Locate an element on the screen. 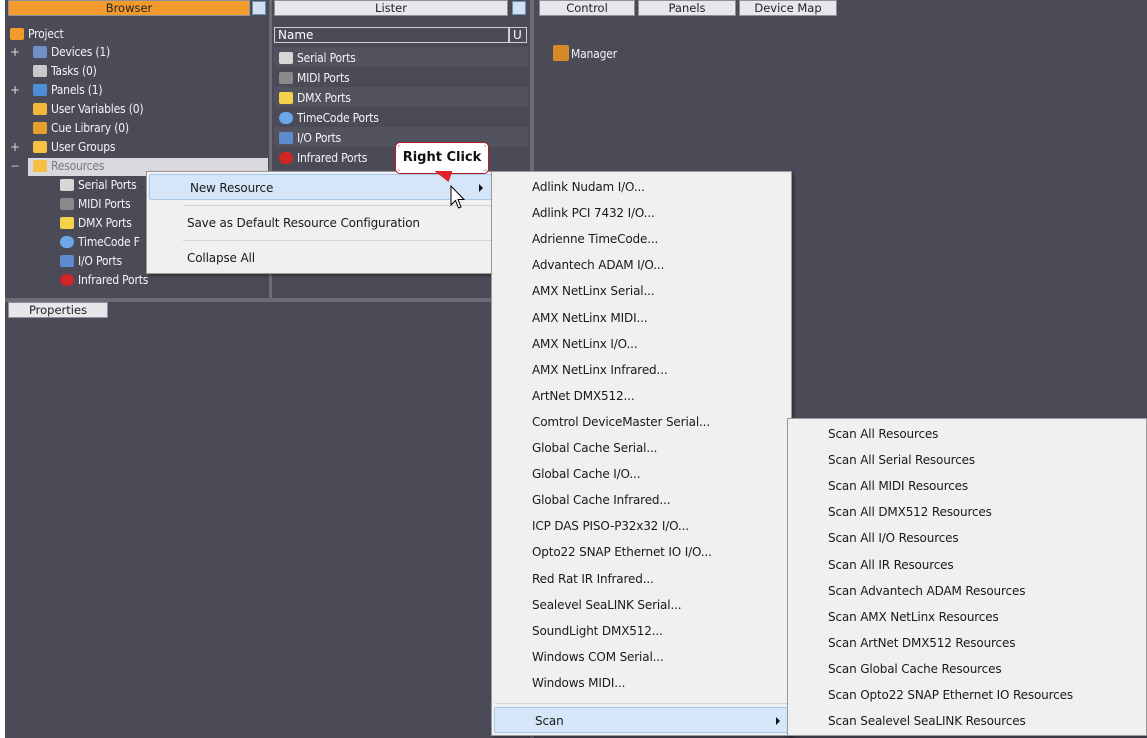 This screenshot has height=738, width=1147. tree-item-io-ports: I/O Ports is located at coordinates (91, 261).